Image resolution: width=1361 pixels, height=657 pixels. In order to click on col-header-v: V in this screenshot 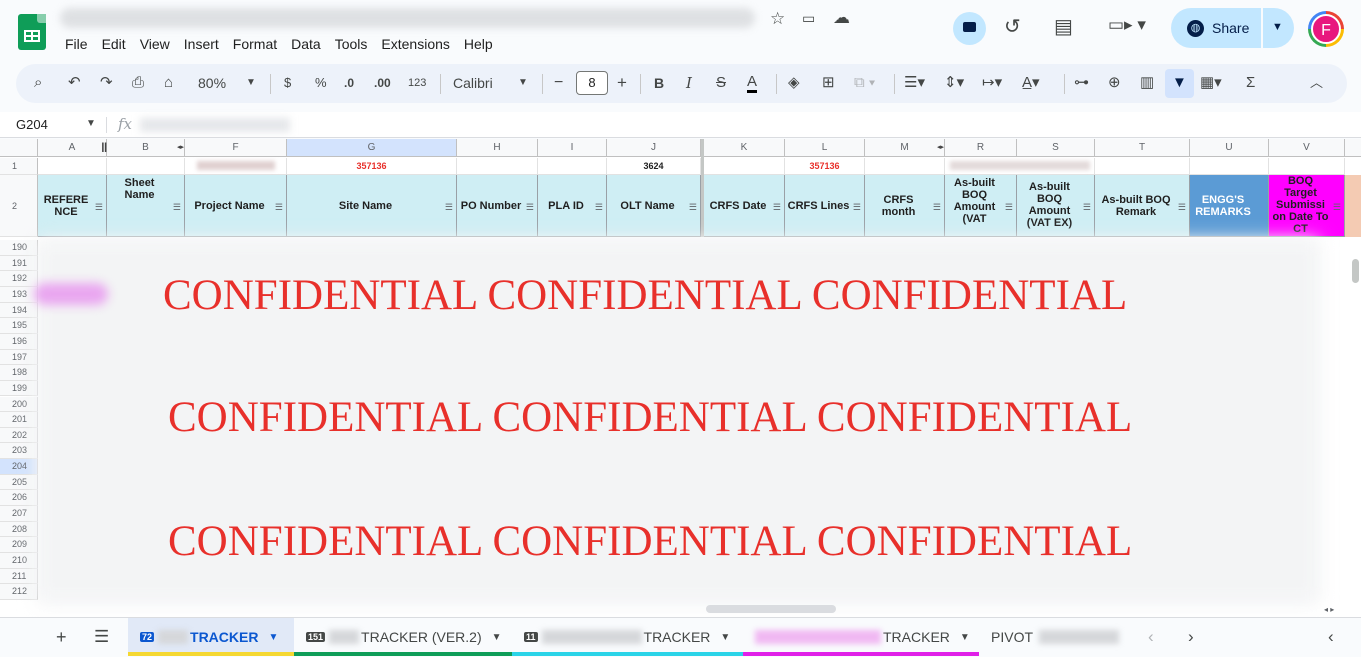, I will do `click(1307, 148)`.